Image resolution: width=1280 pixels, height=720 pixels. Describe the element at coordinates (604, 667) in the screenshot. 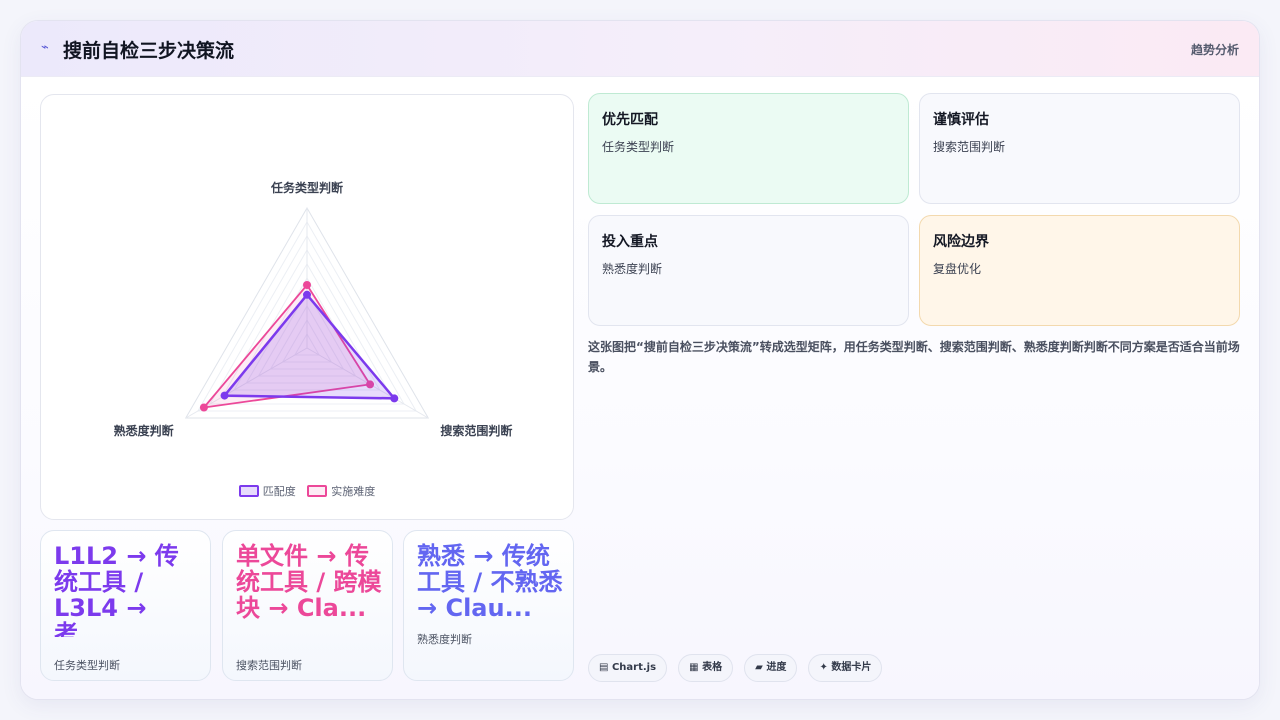

I see `chart-icon: ▤` at that location.